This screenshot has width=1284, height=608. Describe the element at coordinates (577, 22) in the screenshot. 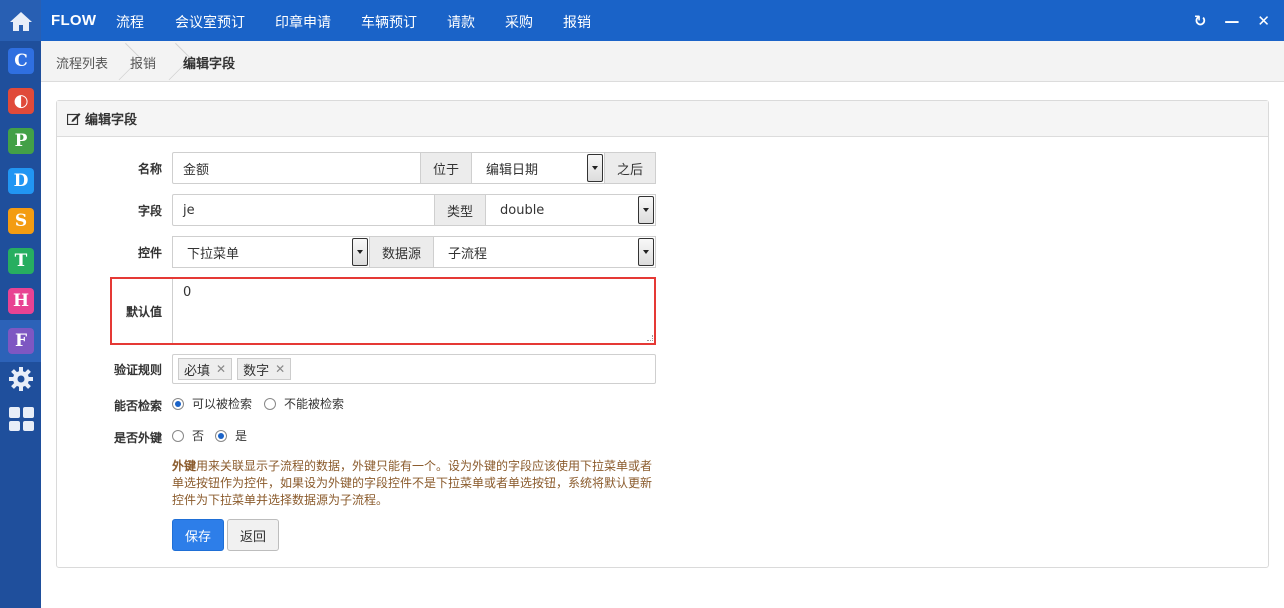

I see `nav-item-reimburse: 报销` at that location.